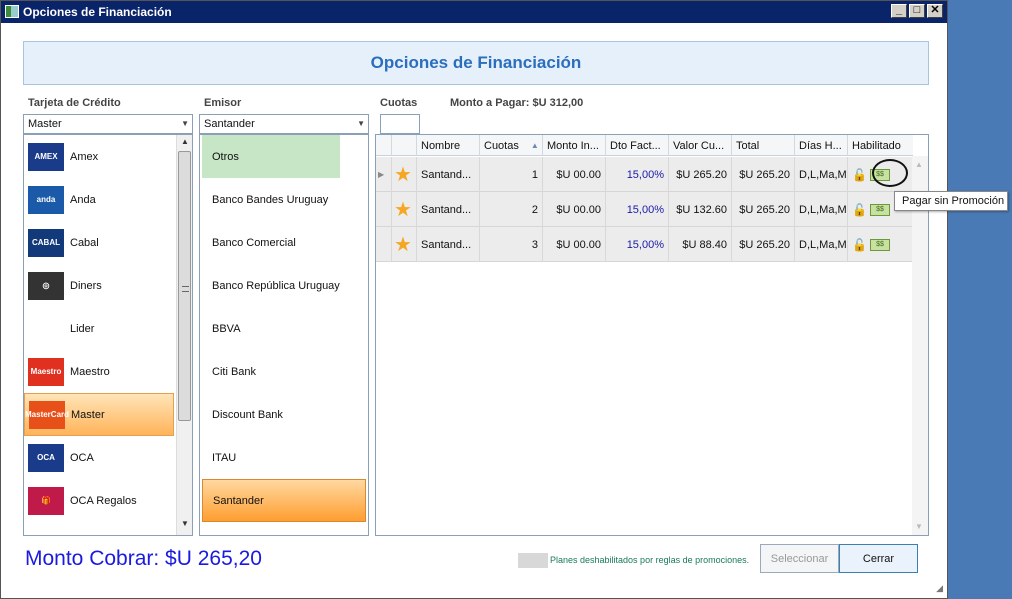  Describe the element at coordinates (271, 156) in the screenshot. I see `emisor-item: Otros` at that location.